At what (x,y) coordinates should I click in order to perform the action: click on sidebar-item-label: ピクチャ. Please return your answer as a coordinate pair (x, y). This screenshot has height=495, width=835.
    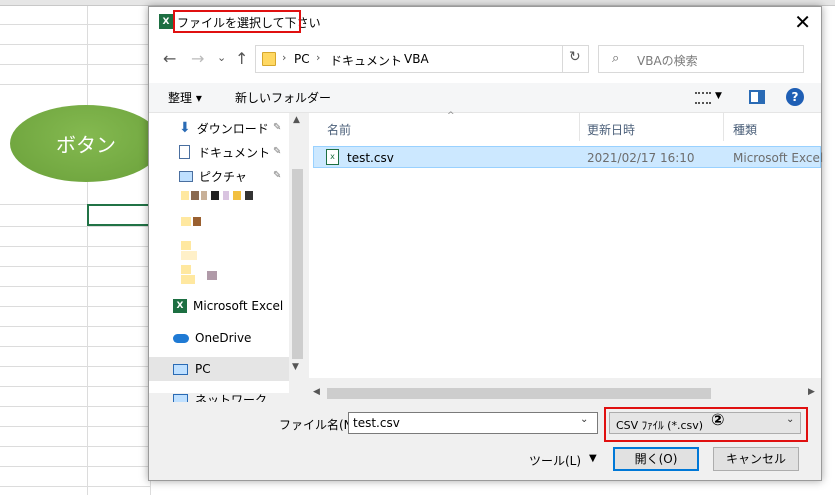
    Looking at the image, I should click on (223, 176).